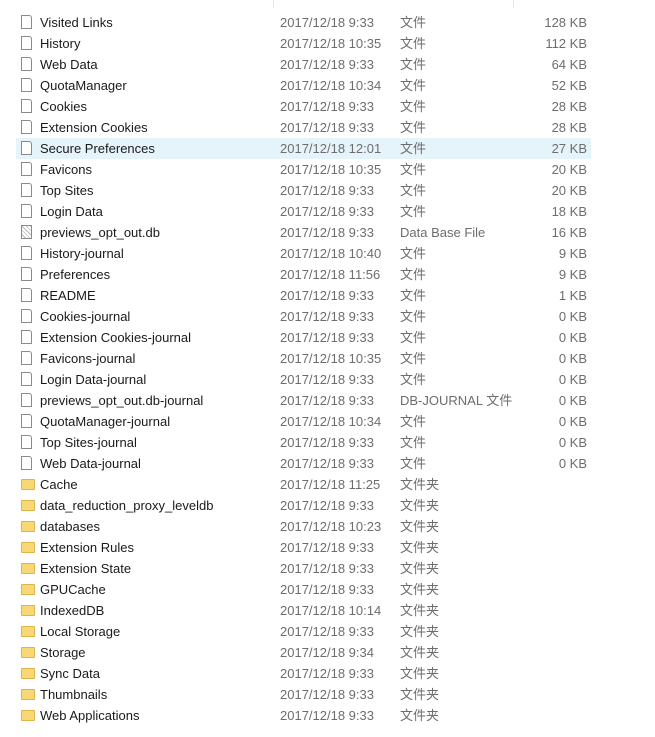 The width and height of the screenshot is (655, 737). I want to click on file-name: History-journal, so click(82, 253).